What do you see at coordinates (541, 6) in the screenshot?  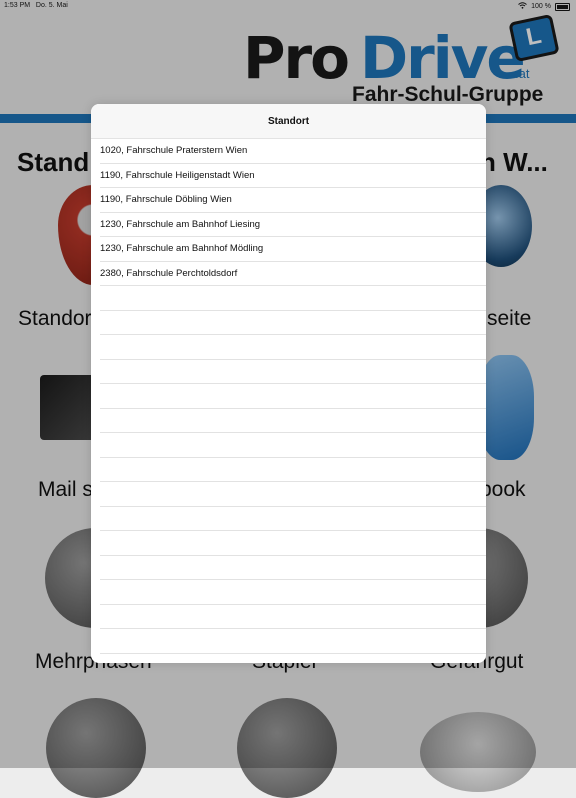 I see `battery-percent: 100 %` at bounding box center [541, 6].